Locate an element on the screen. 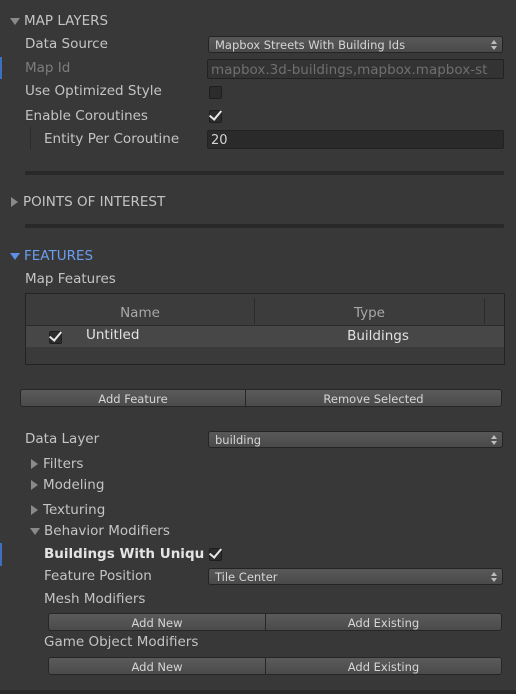  buildings-unique-label: Buildings With Uniqu is located at coordinates (124, 554).